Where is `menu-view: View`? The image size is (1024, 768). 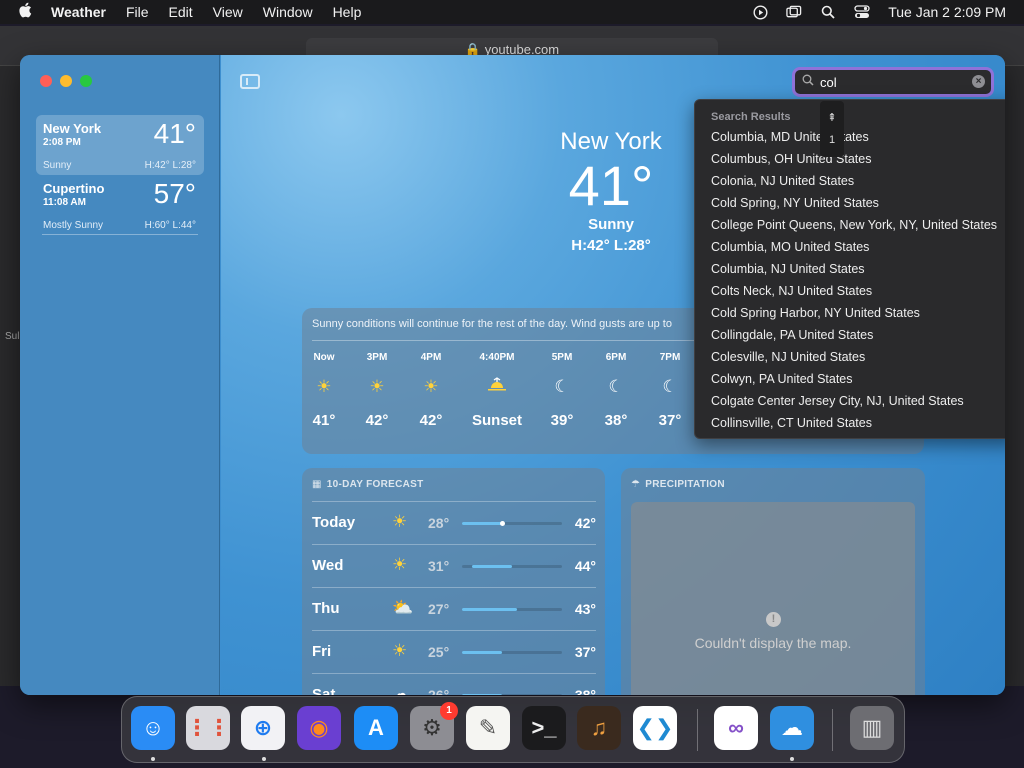
menu-view: View is located at coordinates (228, 12).